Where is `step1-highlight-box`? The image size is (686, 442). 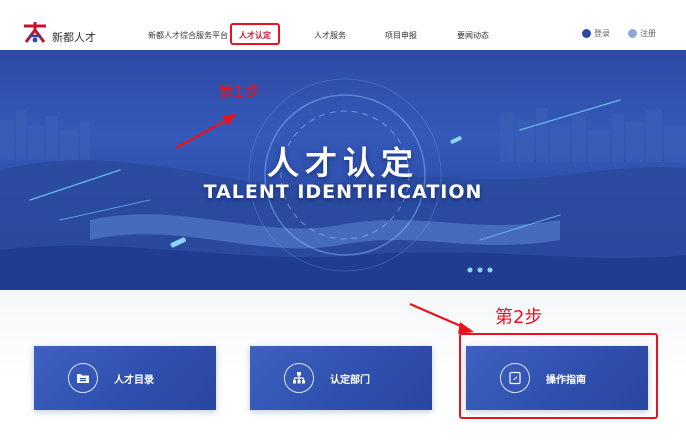
step1-highlight-box is located at coordinates (255, 34).